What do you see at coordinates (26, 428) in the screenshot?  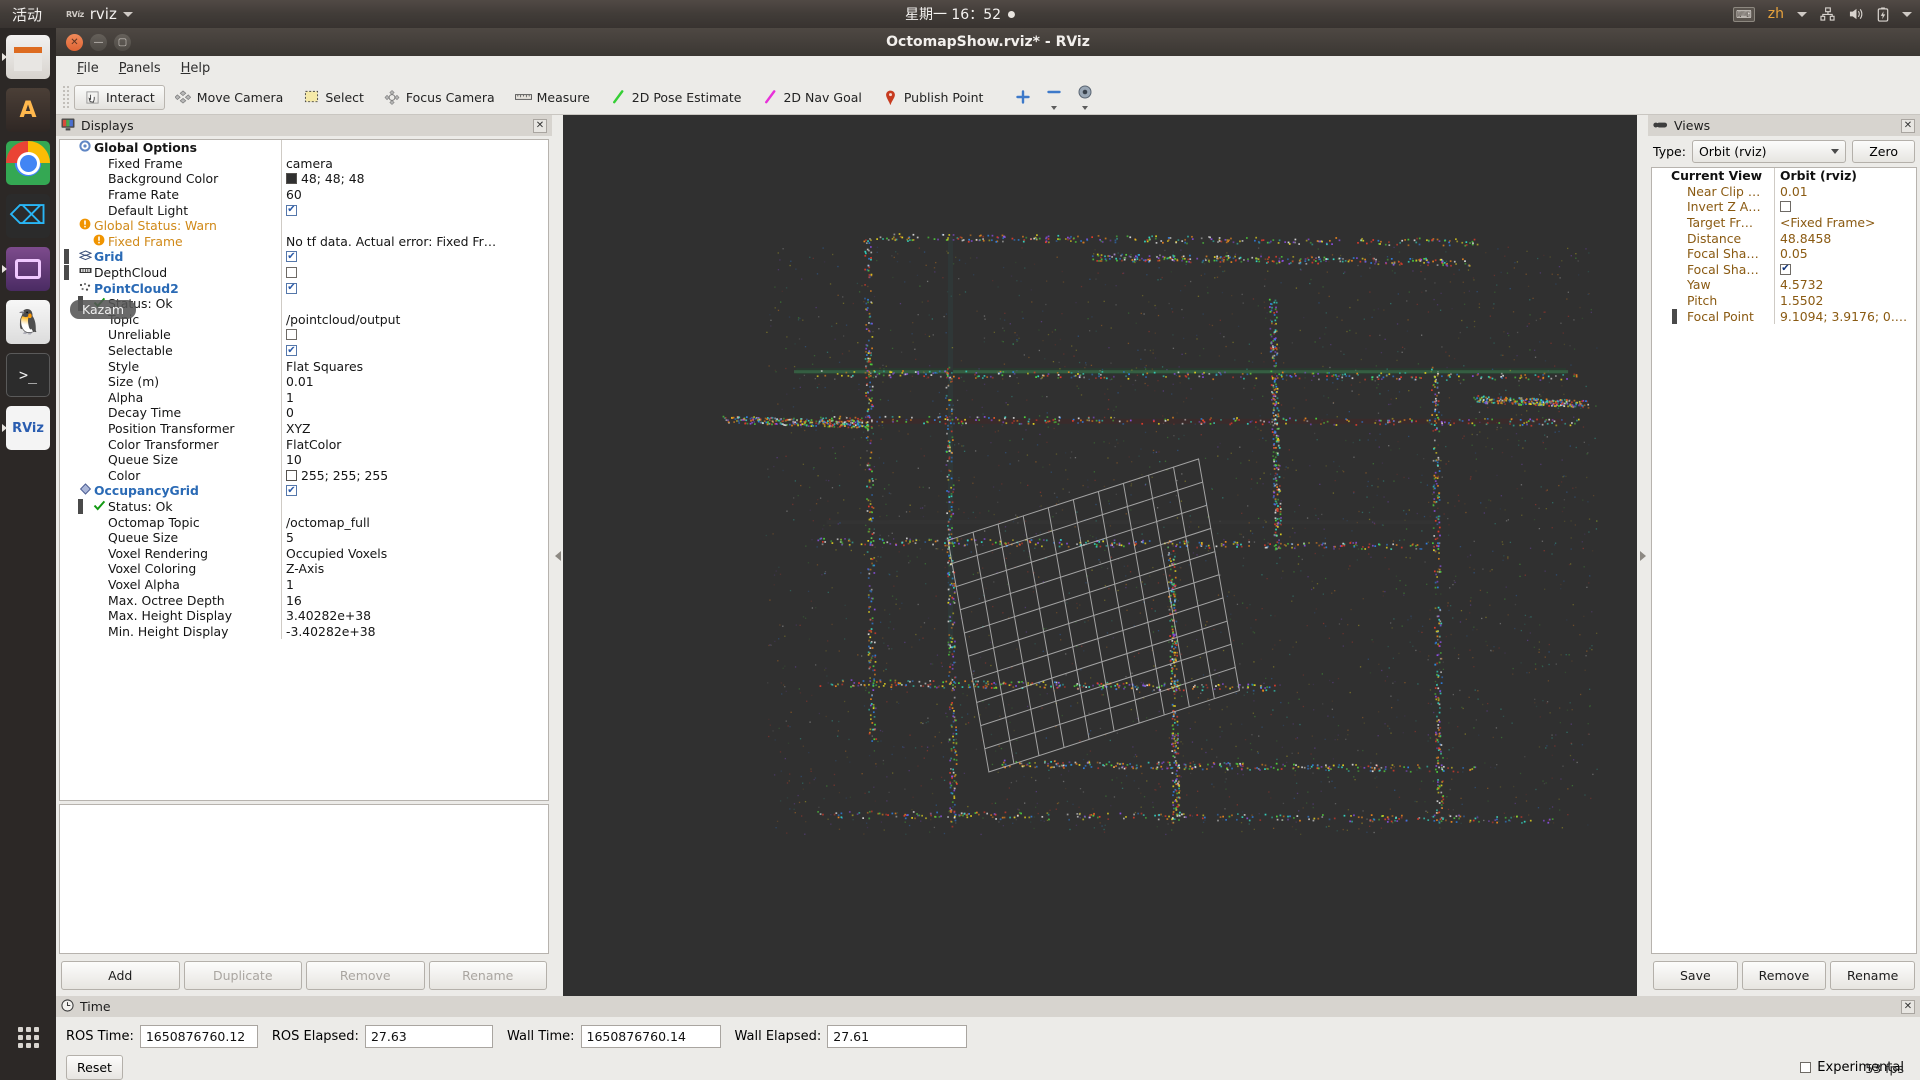 I see `launcher-item-rviz: RViz` at bounding box center [26, 428].